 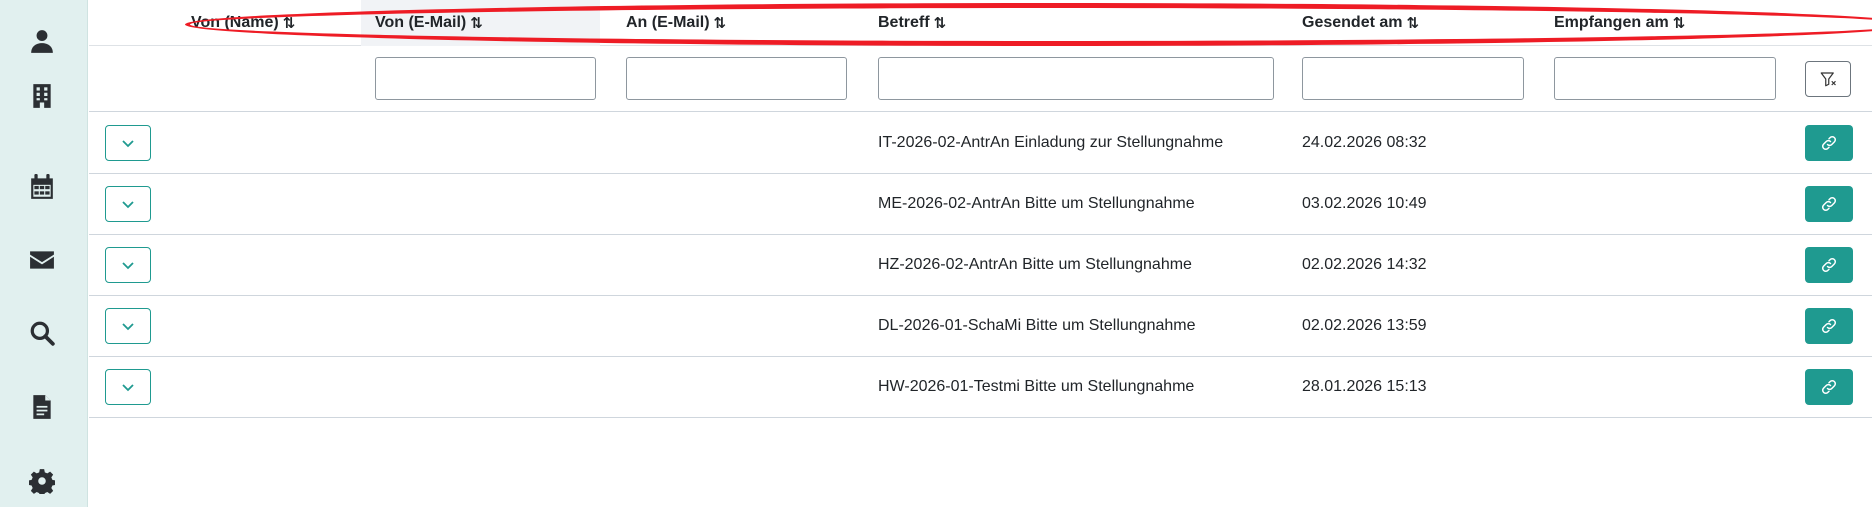 I want to click on betreff-cell: ME-2026-02-AntrAn Bitte um Stellungnahme, so click(x=1036, y=203).